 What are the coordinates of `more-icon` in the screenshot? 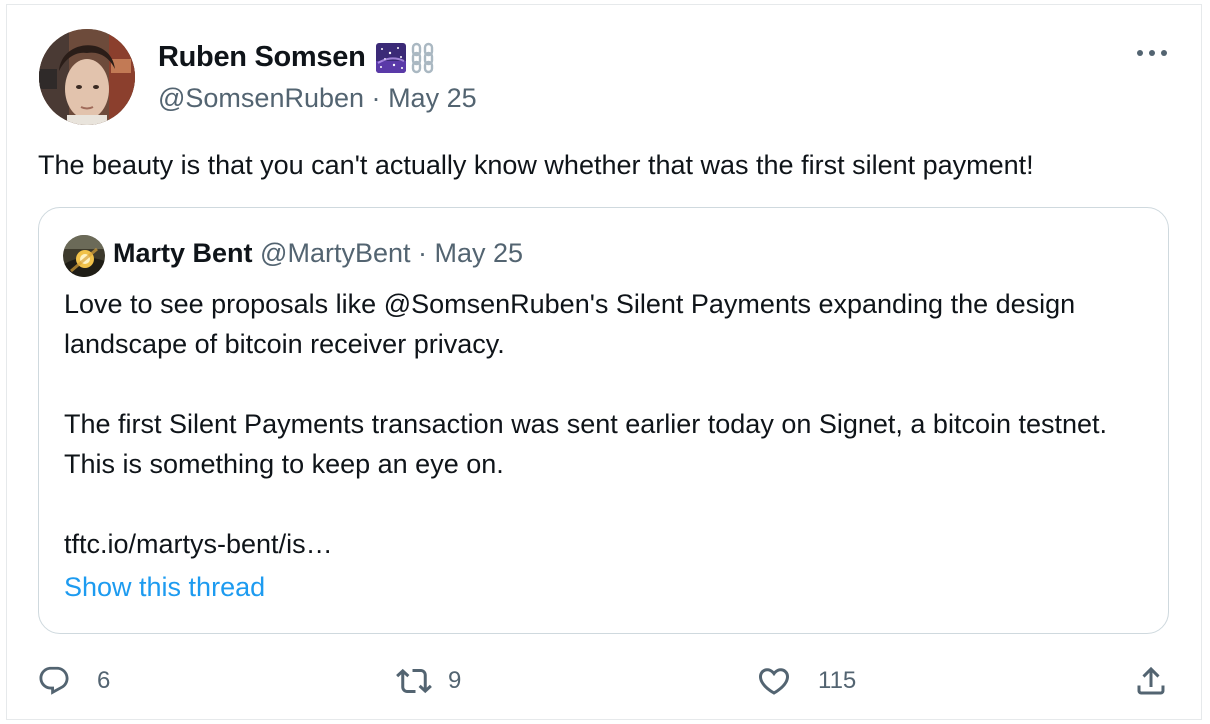 It's located at (1152, 53).